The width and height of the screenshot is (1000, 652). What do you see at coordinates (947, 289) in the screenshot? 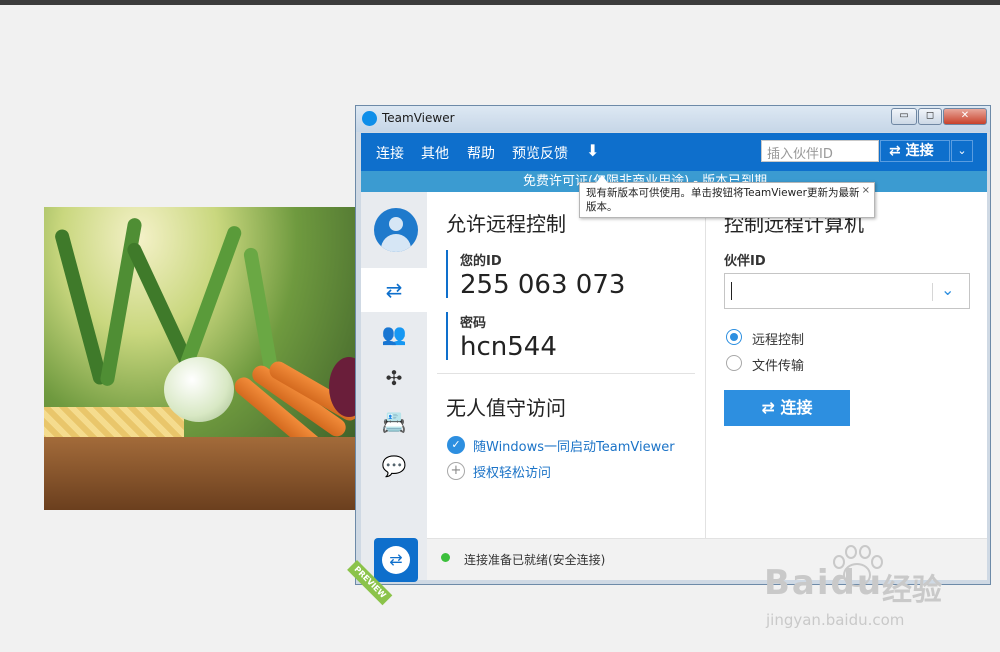
I see `chevron-down-icon: ⌄` at bounding box center [947, 289].